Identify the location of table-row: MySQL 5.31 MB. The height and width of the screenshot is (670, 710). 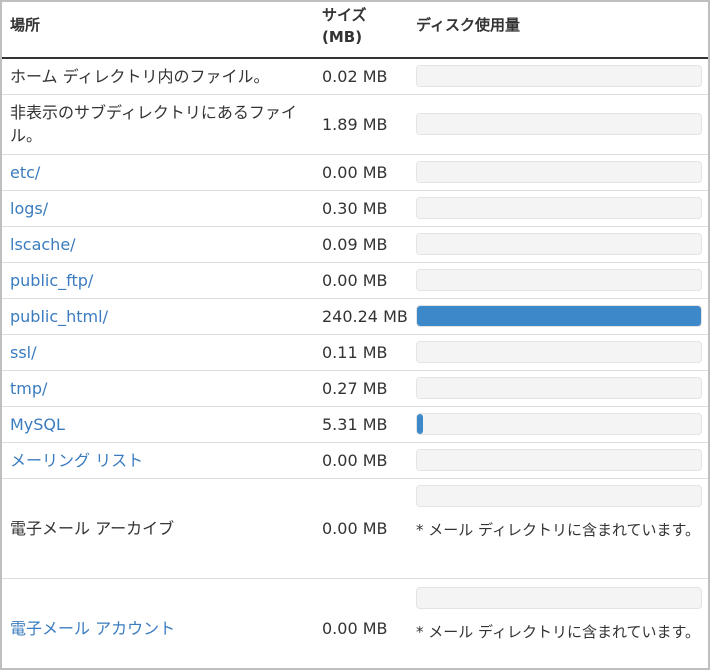
(355, 424).